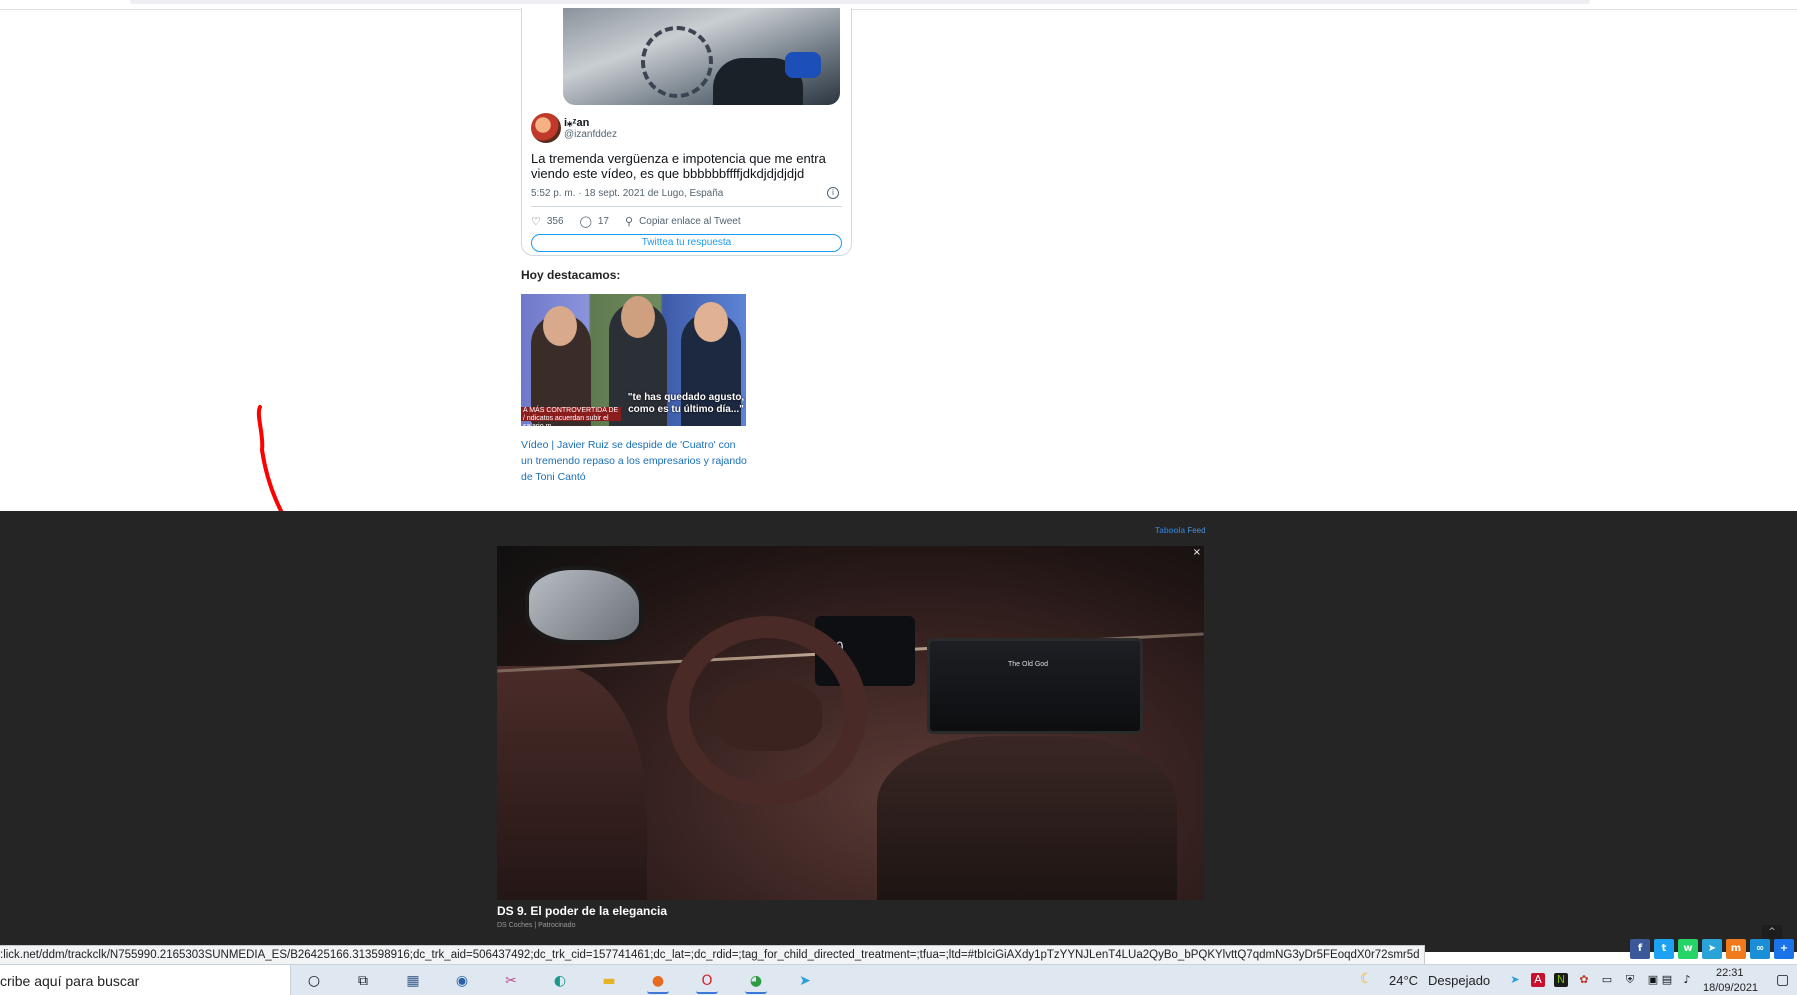 This screenshot has height=995, width=1797. I want to click on copy-link-action: Copiar enlace al Tweet, so click(690, 221).